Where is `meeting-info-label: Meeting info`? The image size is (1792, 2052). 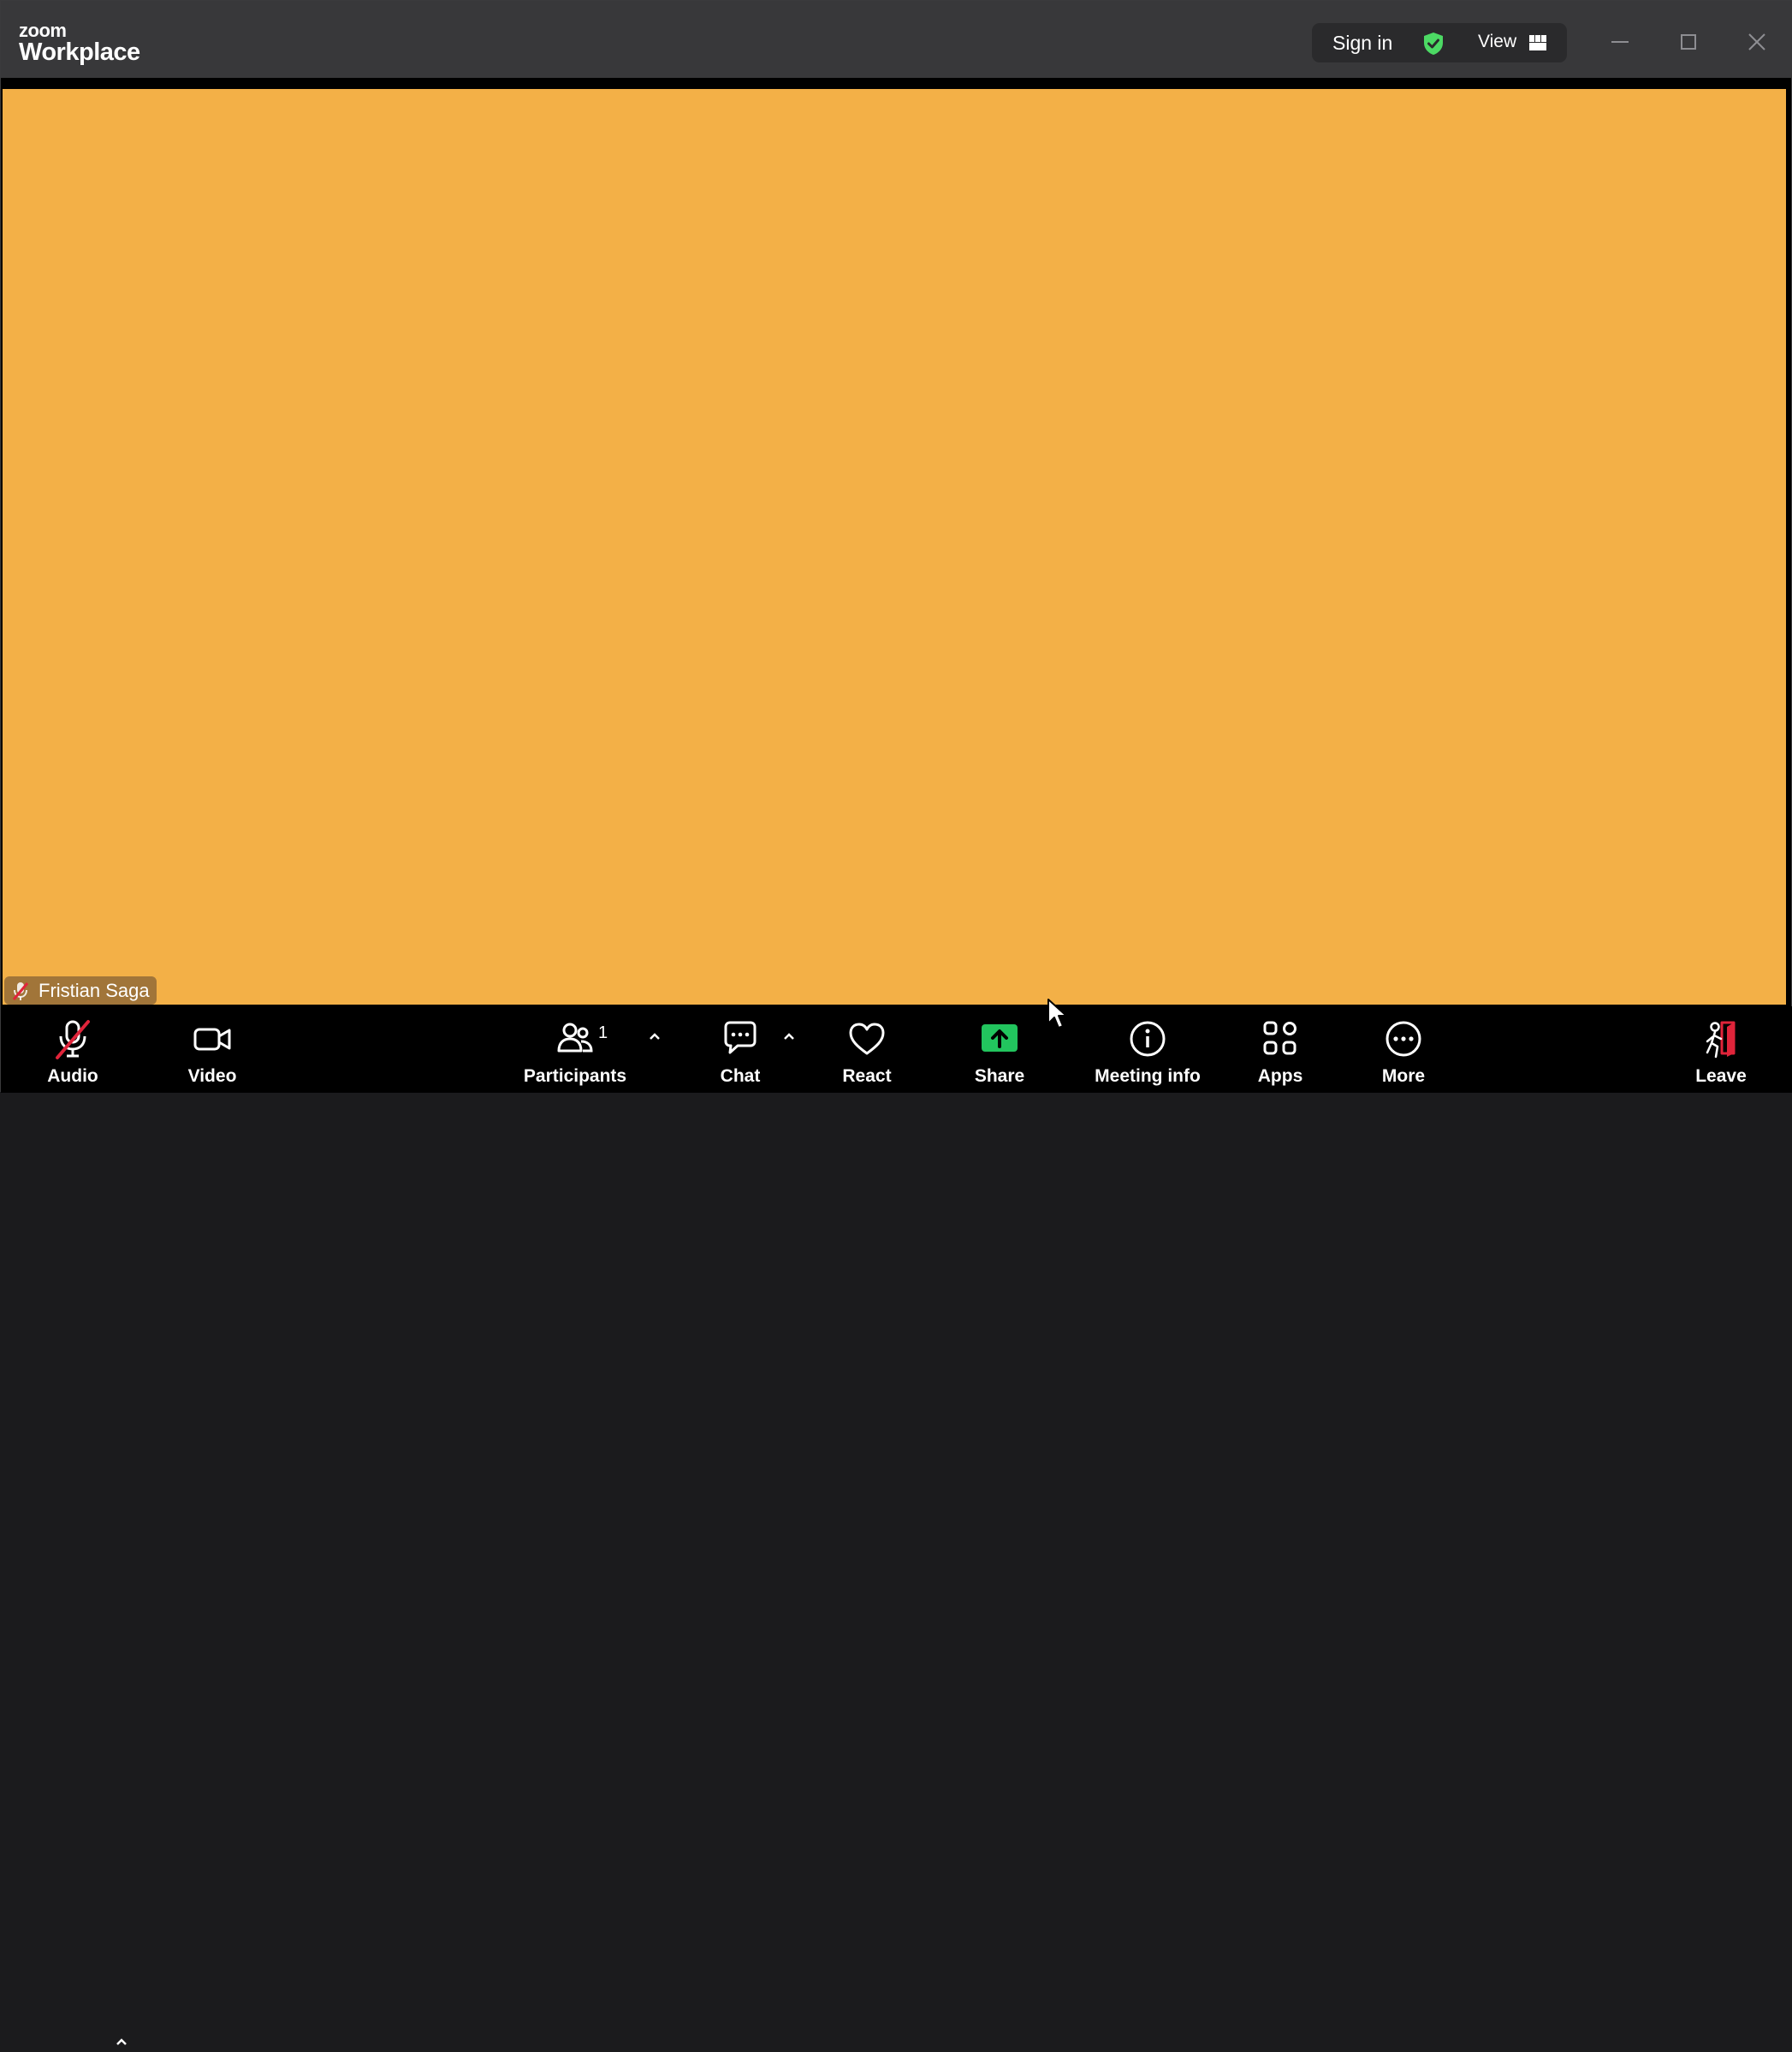
meeting-info-label: Meeting info is located at coordinates (1148, 1076).